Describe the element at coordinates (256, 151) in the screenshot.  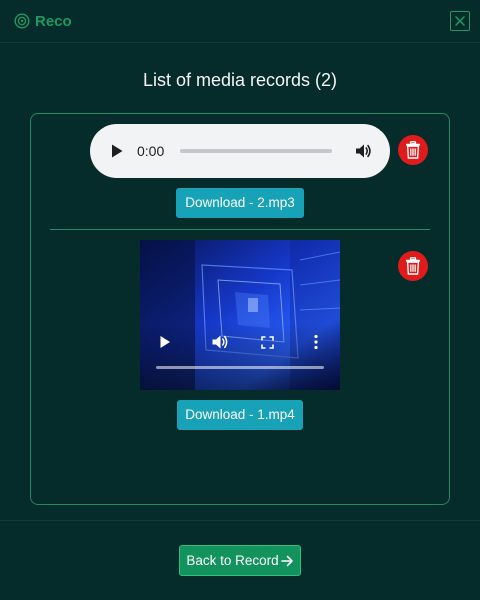
I see `audio-progress-bar` at that location.